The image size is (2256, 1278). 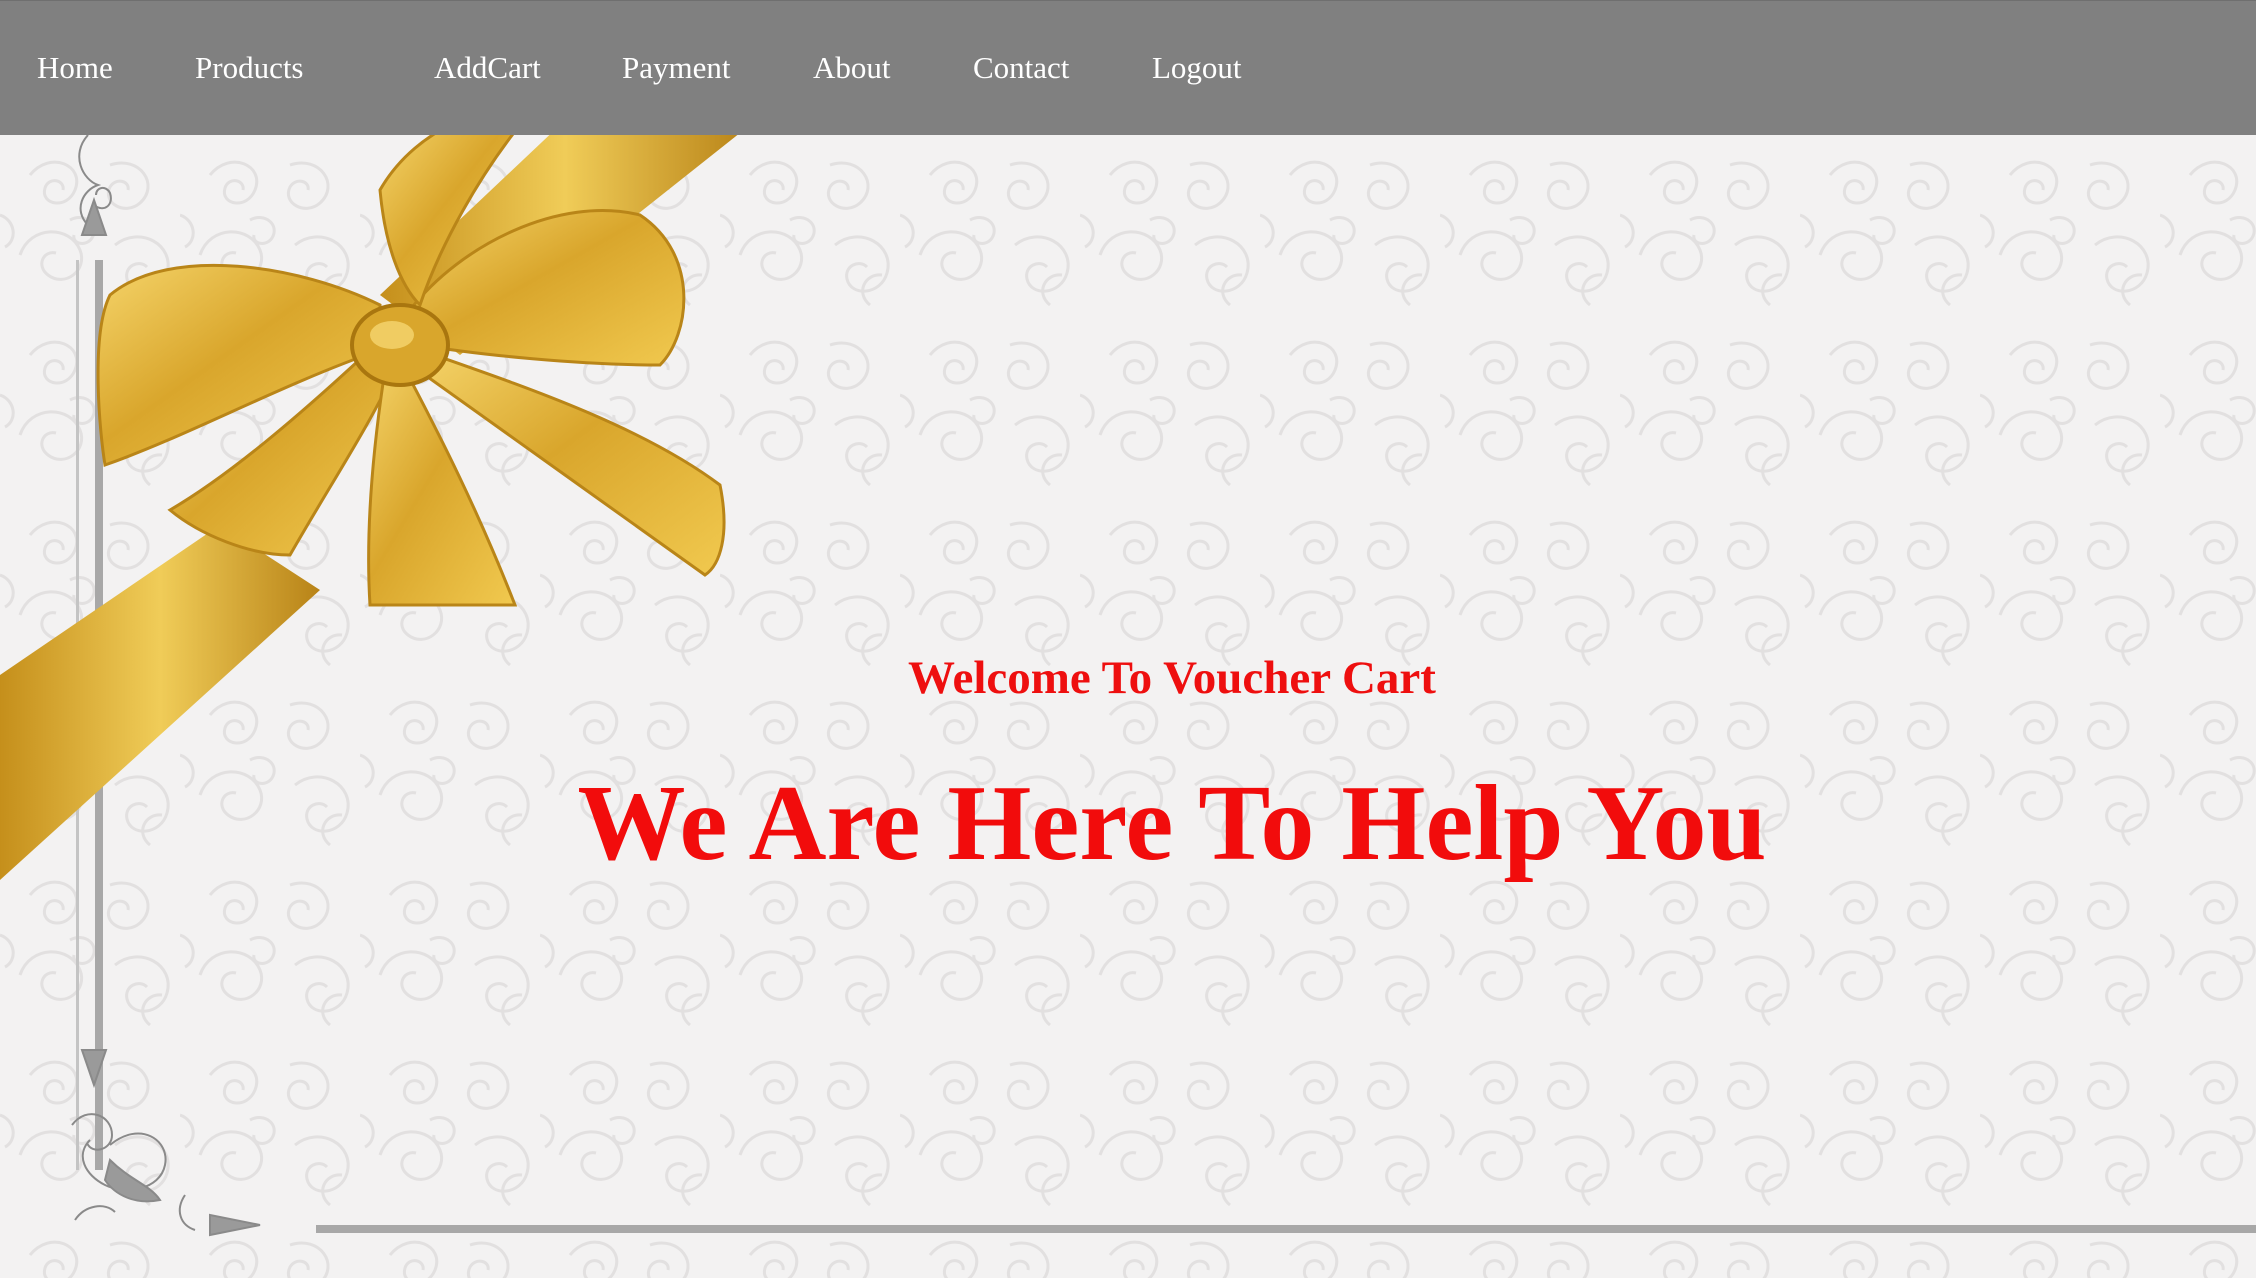 I want to click on nav-contact-link: Contact, so click(x=1021, y=68).